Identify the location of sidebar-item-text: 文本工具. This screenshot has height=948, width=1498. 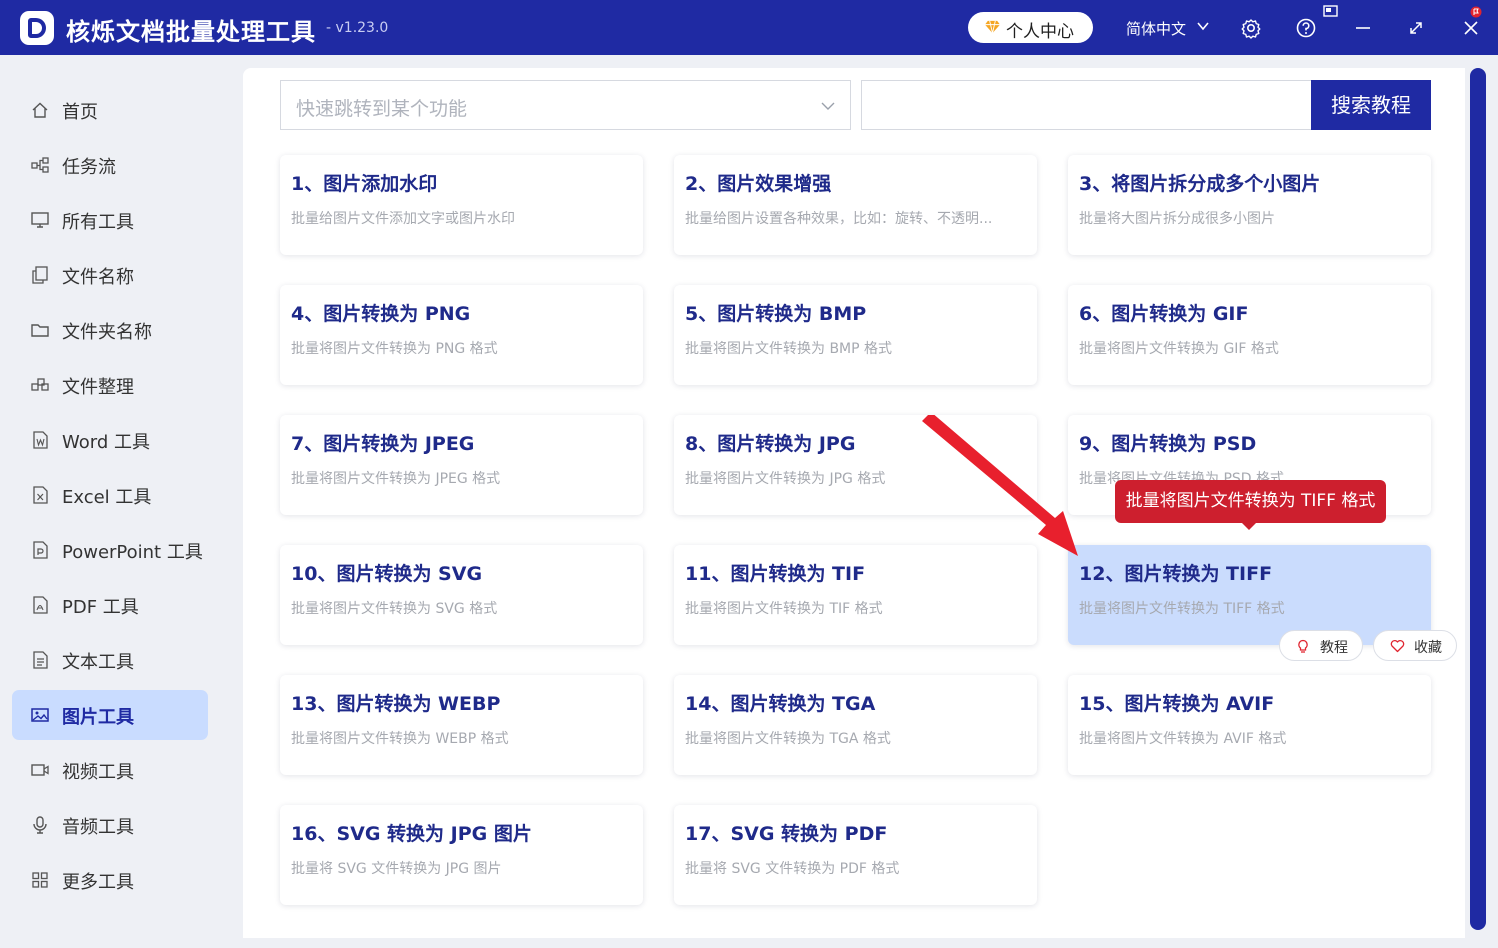
(110, 660).